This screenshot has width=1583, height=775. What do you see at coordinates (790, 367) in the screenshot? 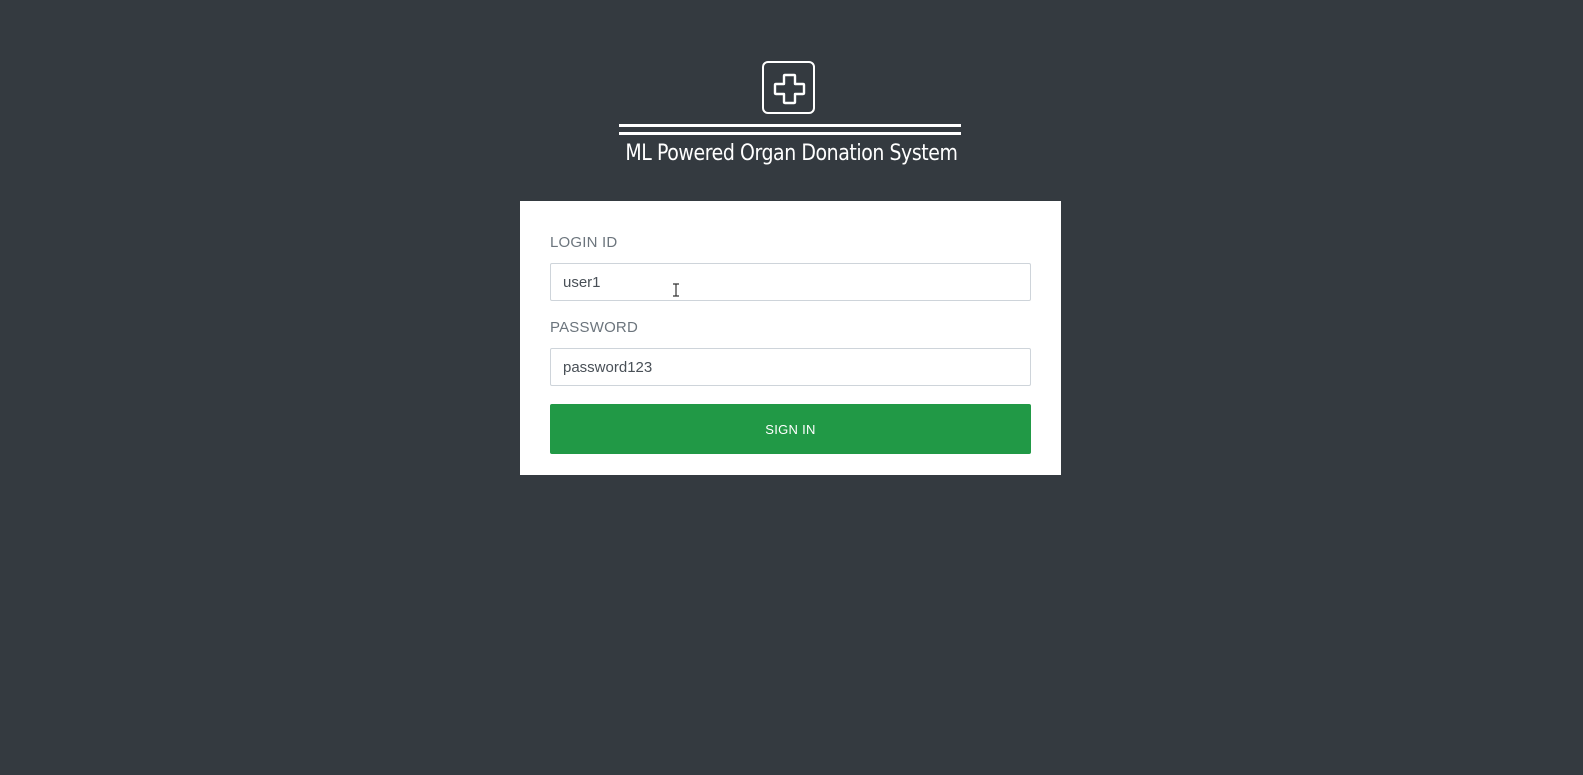
I see `password-input` at bounding box center [790, 367].